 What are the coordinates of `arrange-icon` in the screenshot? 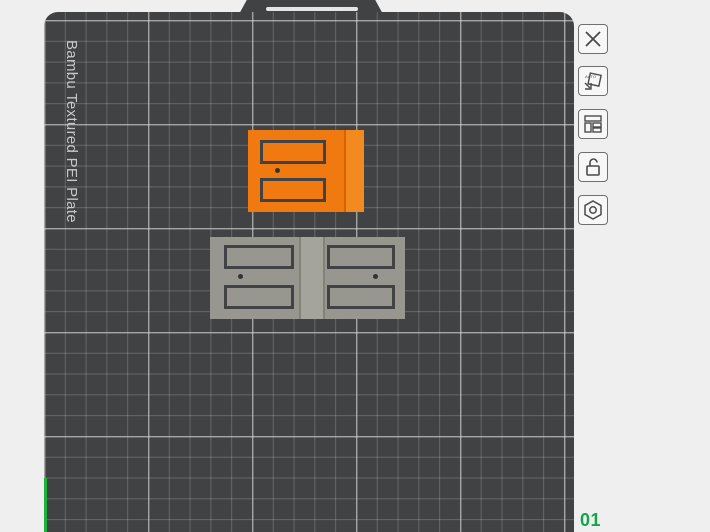 It's located at (593, 124).